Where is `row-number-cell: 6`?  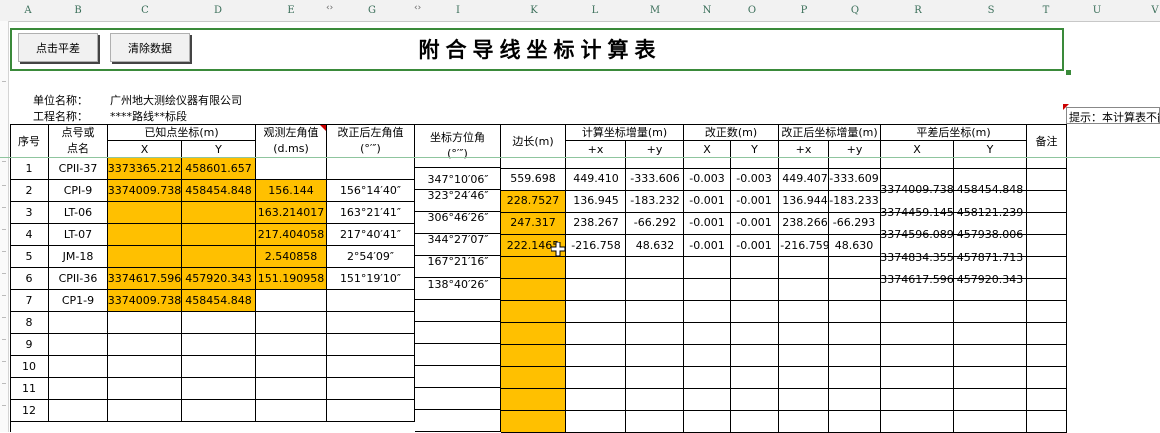
row-number-cell: 6 is located at coordinates (29, 279).